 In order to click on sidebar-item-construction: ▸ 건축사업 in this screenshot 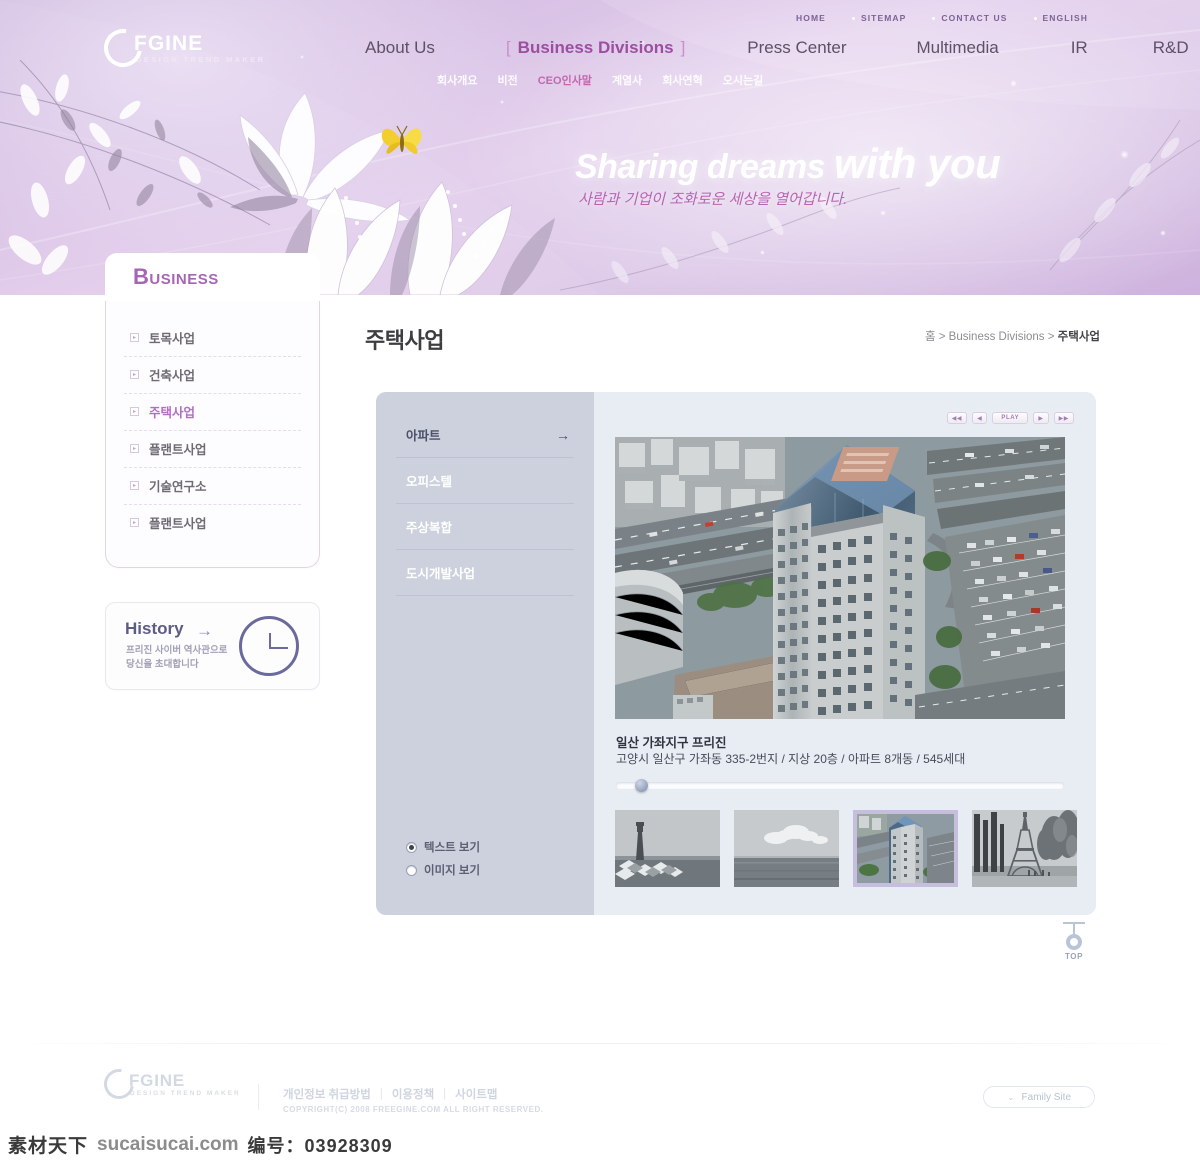, I will do `click(212, 375)`.